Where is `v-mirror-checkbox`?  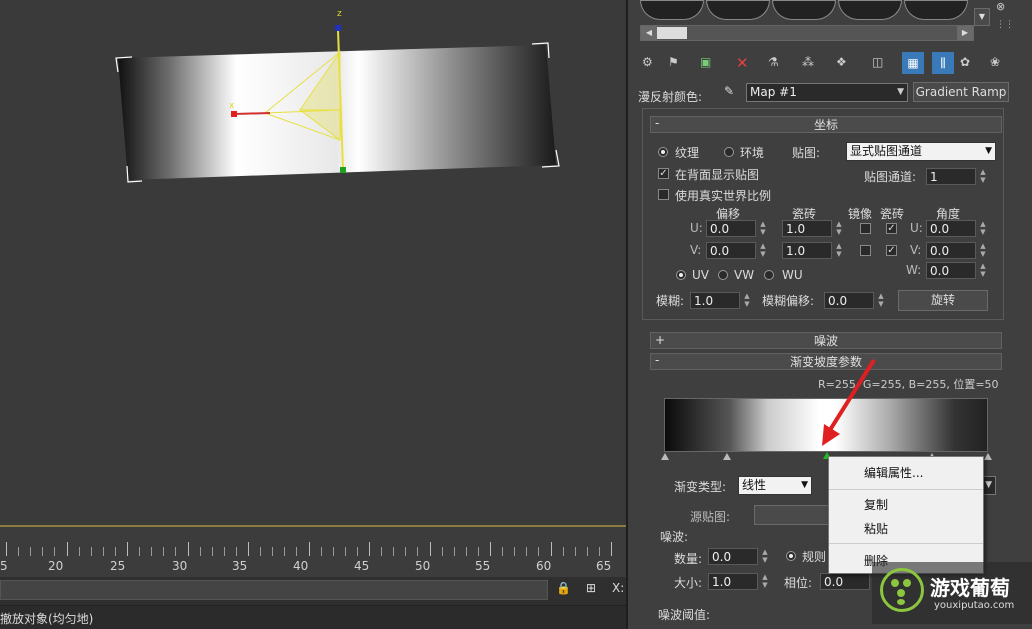
v-mirror-checkbox is located at coordinates (865, 250).